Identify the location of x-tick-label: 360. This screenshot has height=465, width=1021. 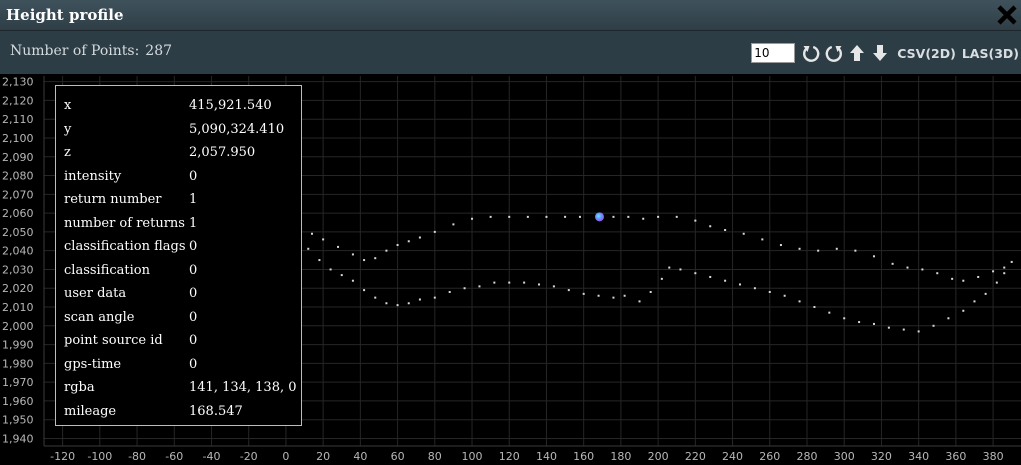
(955, 456).